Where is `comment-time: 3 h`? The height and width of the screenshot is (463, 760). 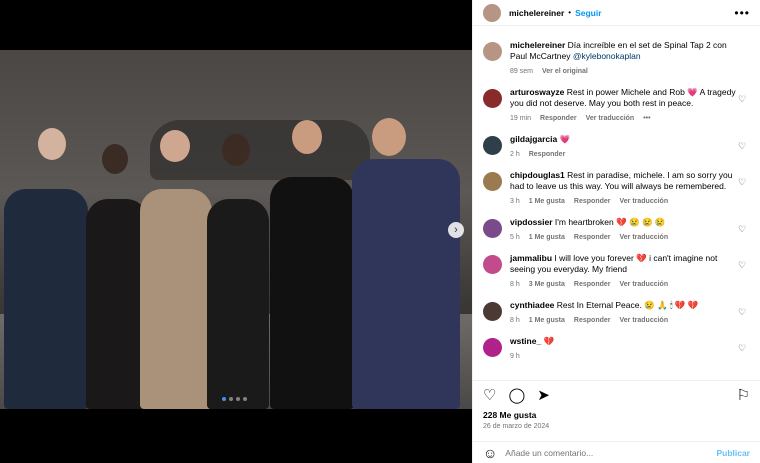 comment-time: 3 h is located at coordinates (515, 201).